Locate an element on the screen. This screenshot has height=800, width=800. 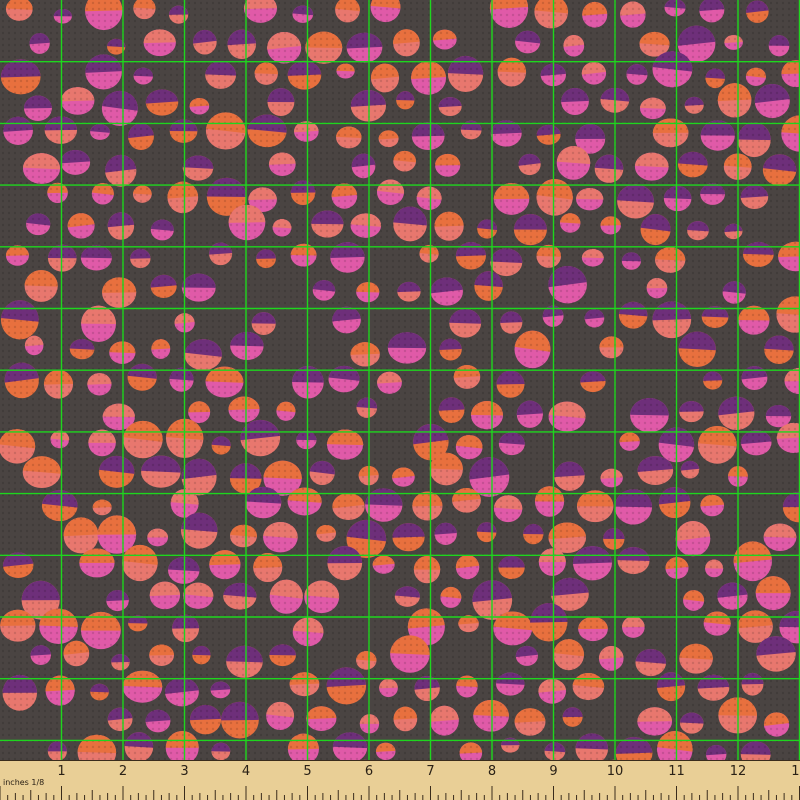
ruler-number: 8 is located at coordinates (492, 771).